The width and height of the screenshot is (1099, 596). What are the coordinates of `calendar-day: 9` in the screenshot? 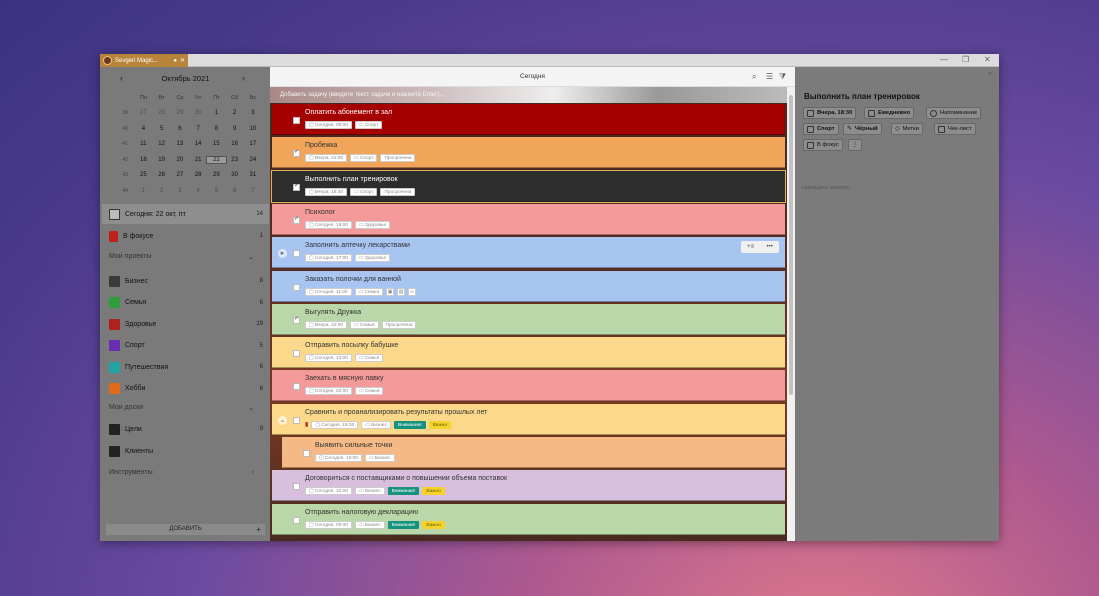 It's located at (235, 129).